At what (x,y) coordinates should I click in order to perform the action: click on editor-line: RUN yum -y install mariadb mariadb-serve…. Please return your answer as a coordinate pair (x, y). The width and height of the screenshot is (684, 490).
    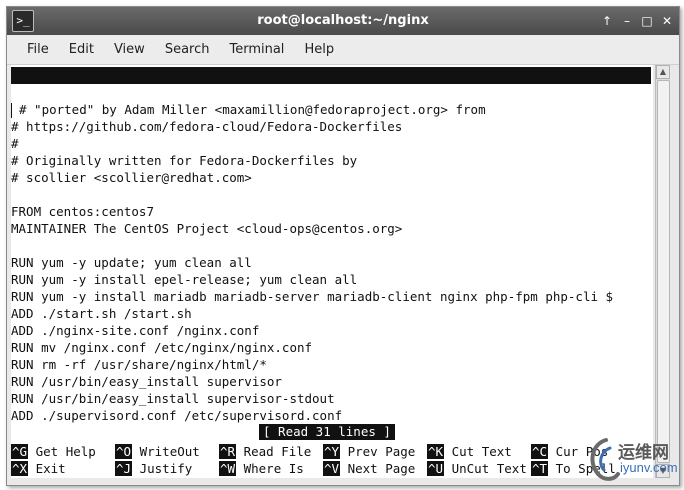
    Looking at the image, I should click on (312, 296).